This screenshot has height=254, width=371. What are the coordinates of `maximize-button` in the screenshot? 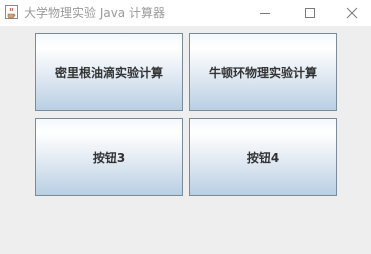 It's located at (310, 13).